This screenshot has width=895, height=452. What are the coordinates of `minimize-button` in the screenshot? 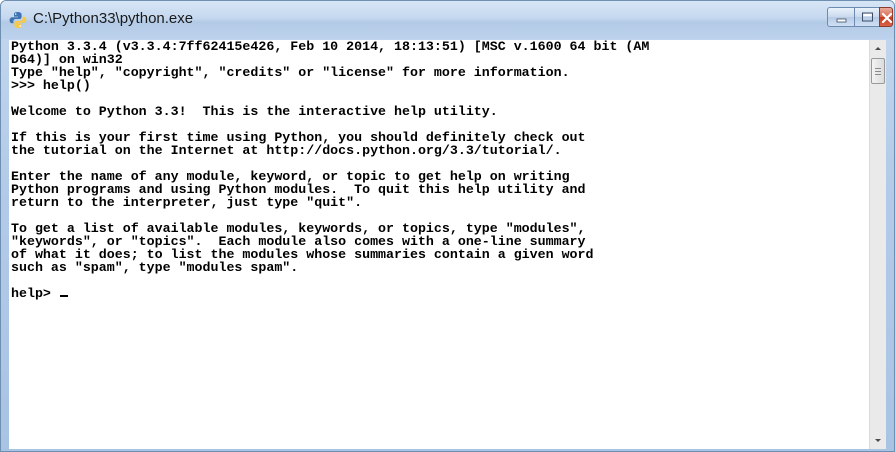 It's located at (841, 17).